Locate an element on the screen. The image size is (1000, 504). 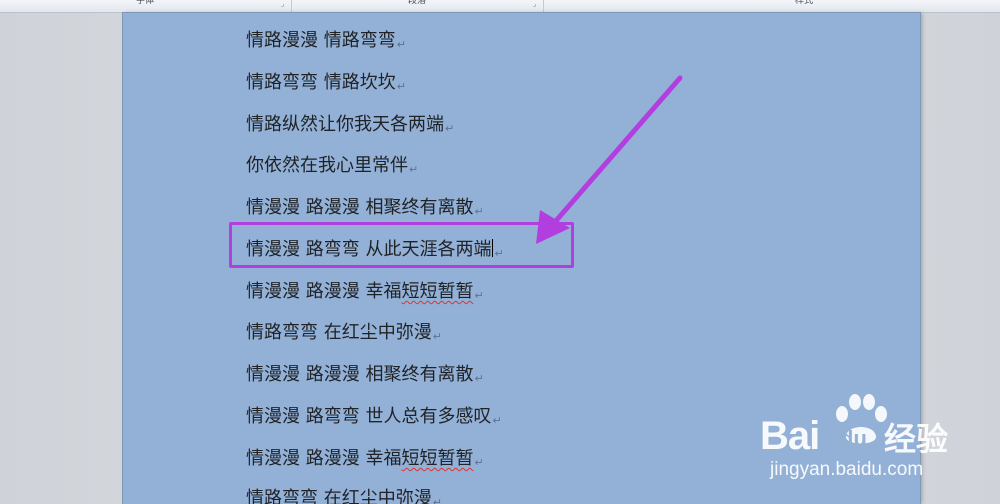
ribbon-group-styles: 样式 is located at coordinates (772, 6).